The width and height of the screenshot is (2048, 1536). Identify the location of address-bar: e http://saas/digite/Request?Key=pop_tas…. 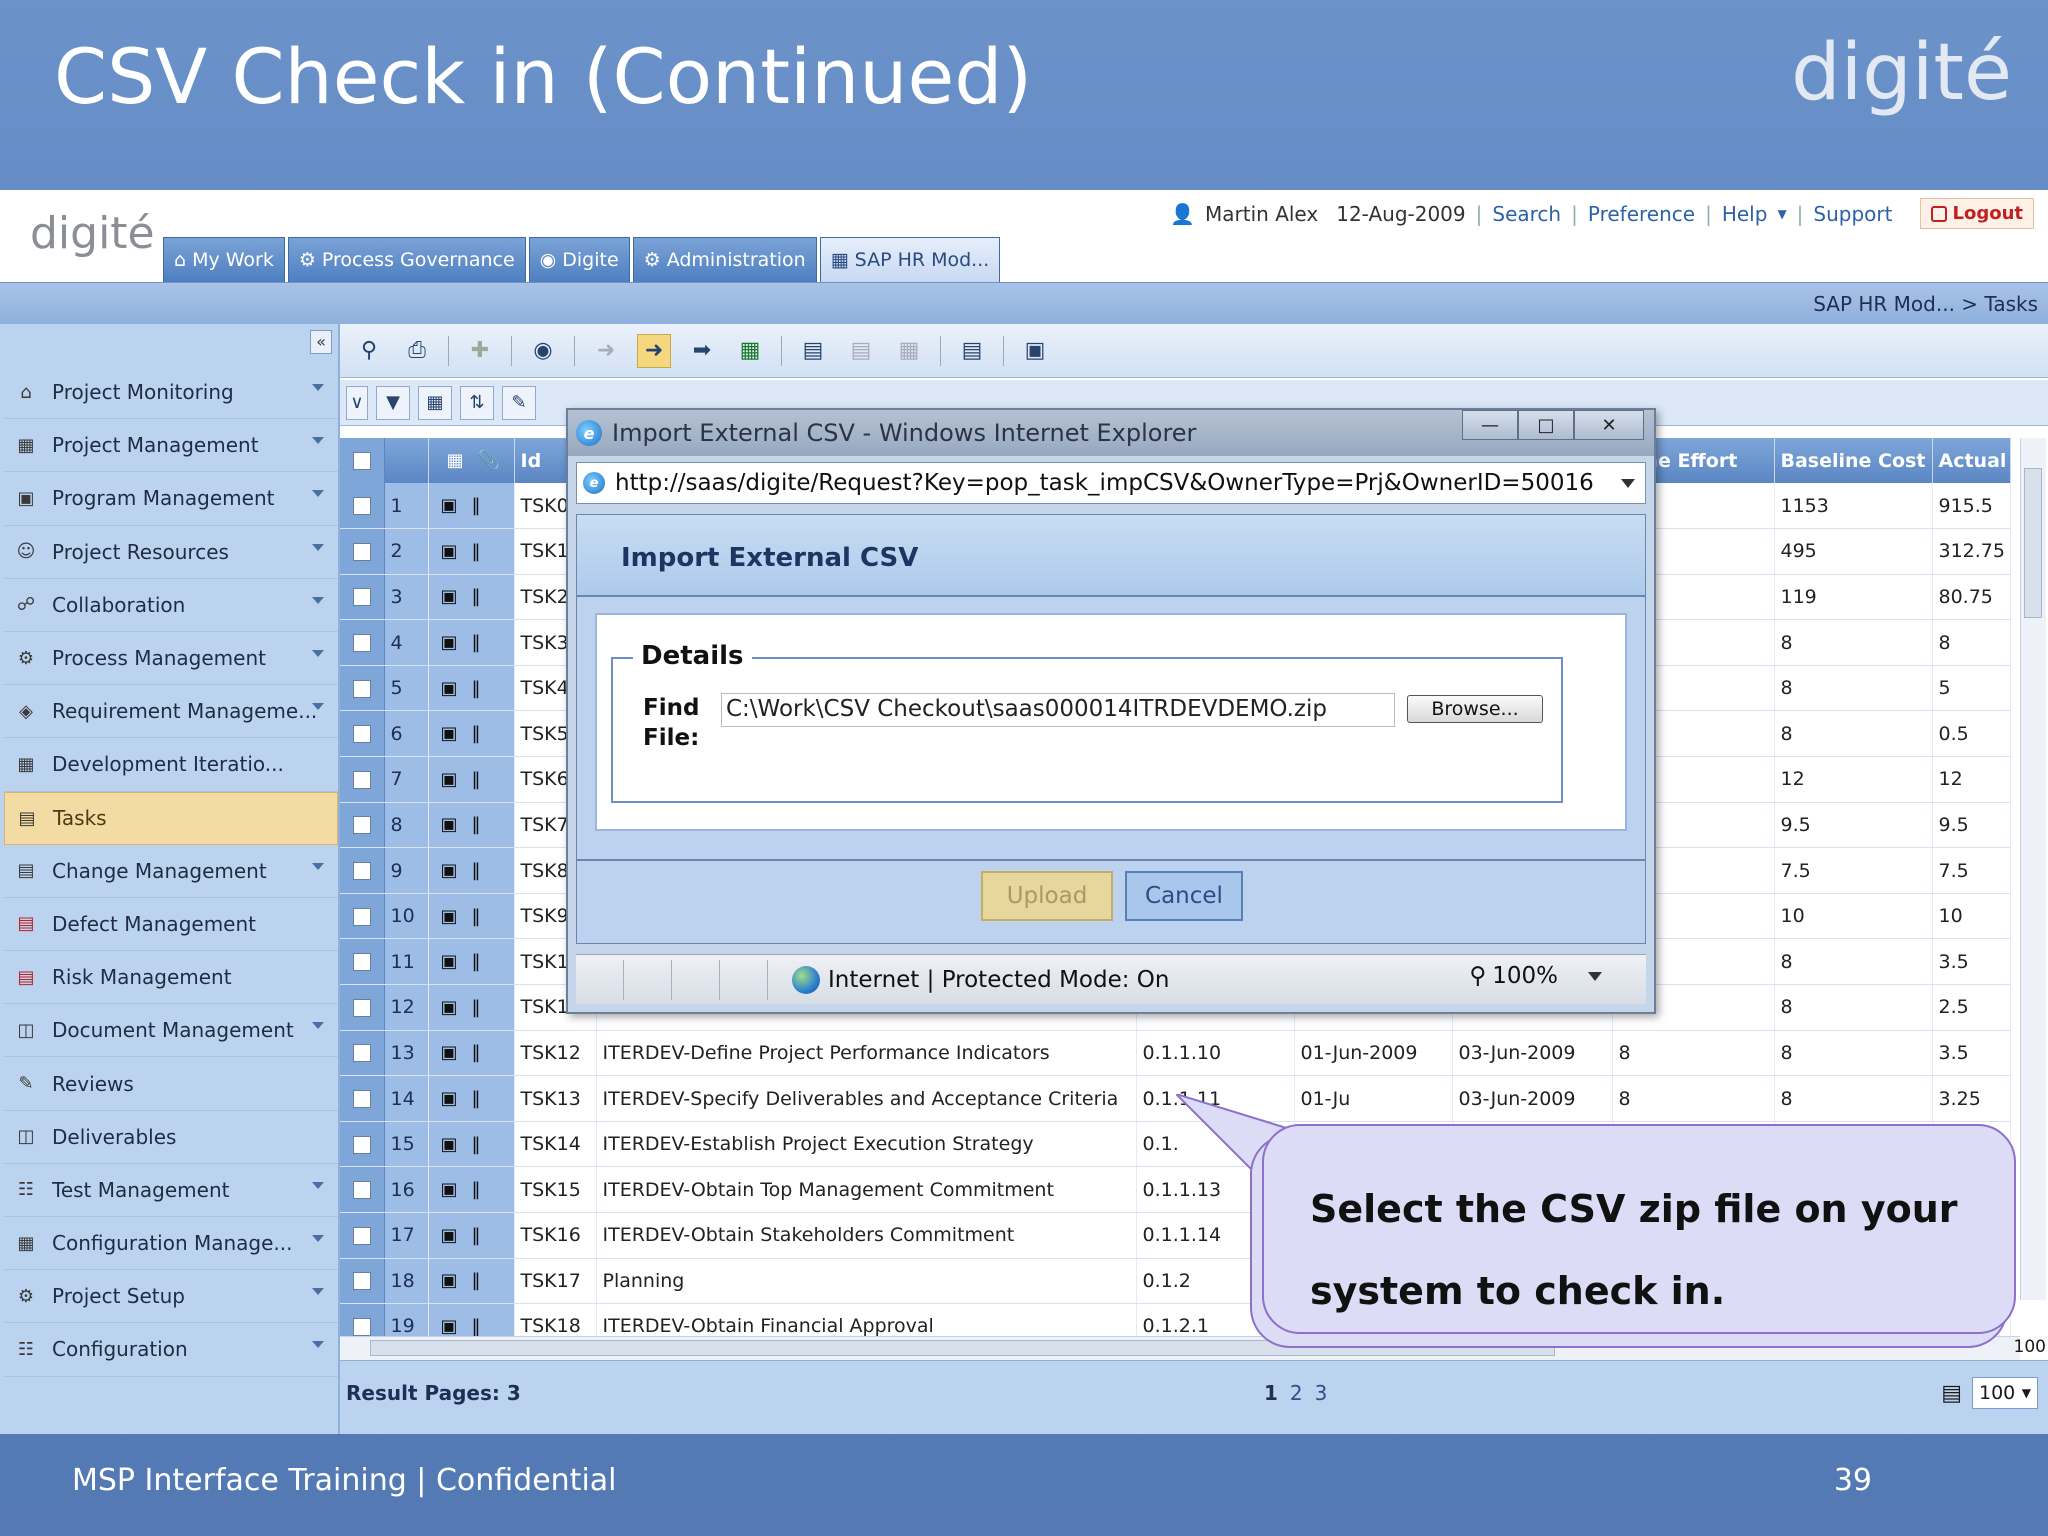
(1111, 483).